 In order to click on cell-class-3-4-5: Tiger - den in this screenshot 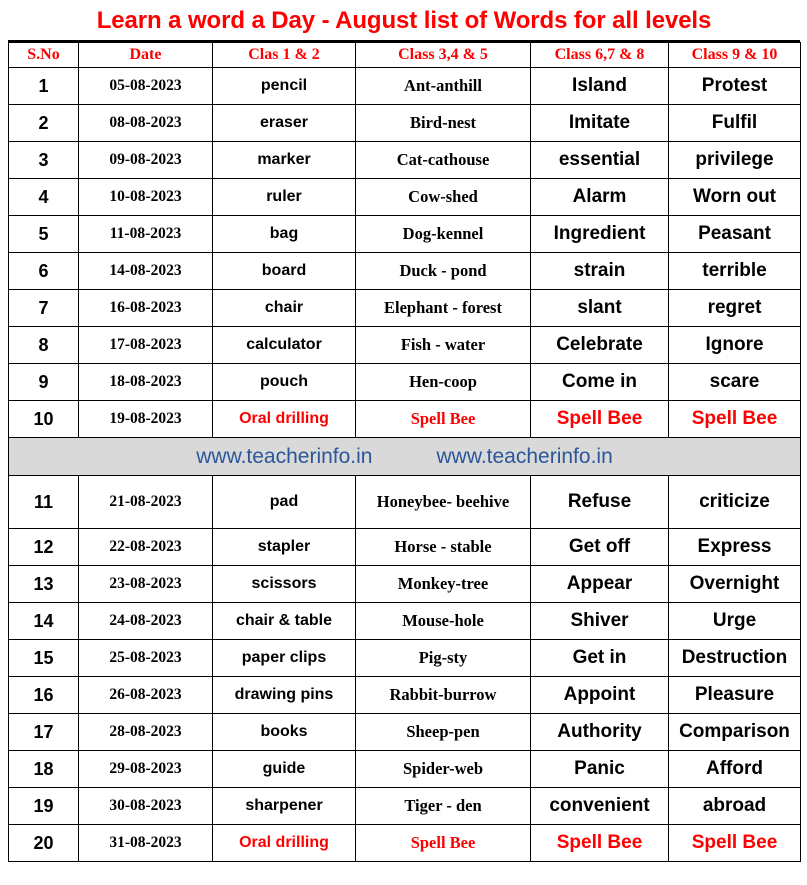, I will do `click(443, 806)`.